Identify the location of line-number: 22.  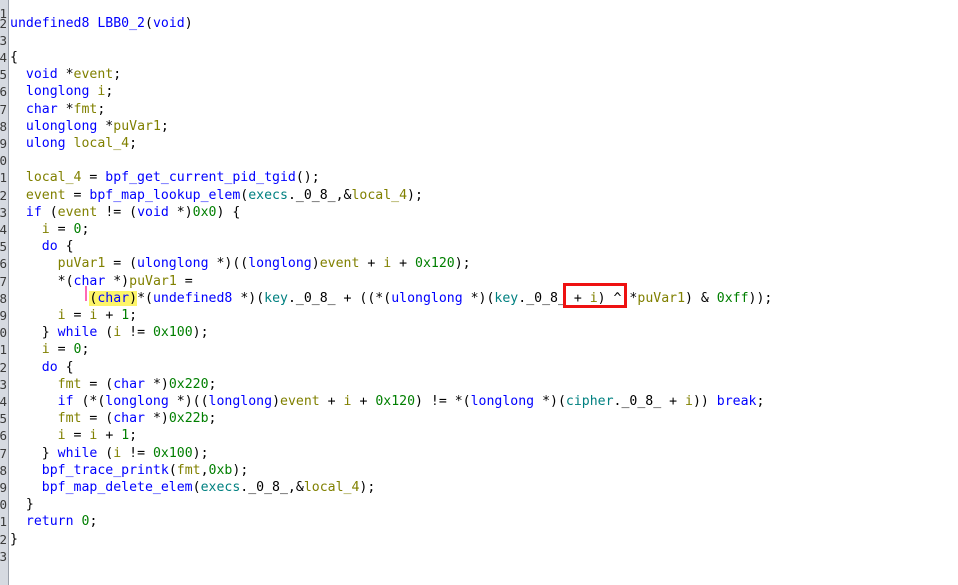
(3, 367).